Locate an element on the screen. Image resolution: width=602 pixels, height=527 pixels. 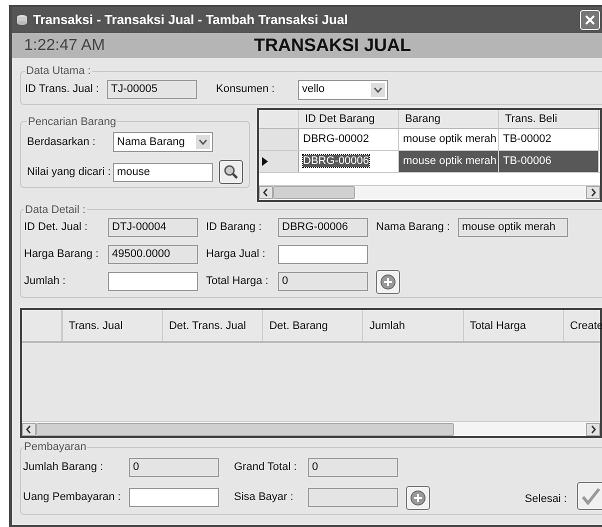
close-button is located at coordinates (590, 20).